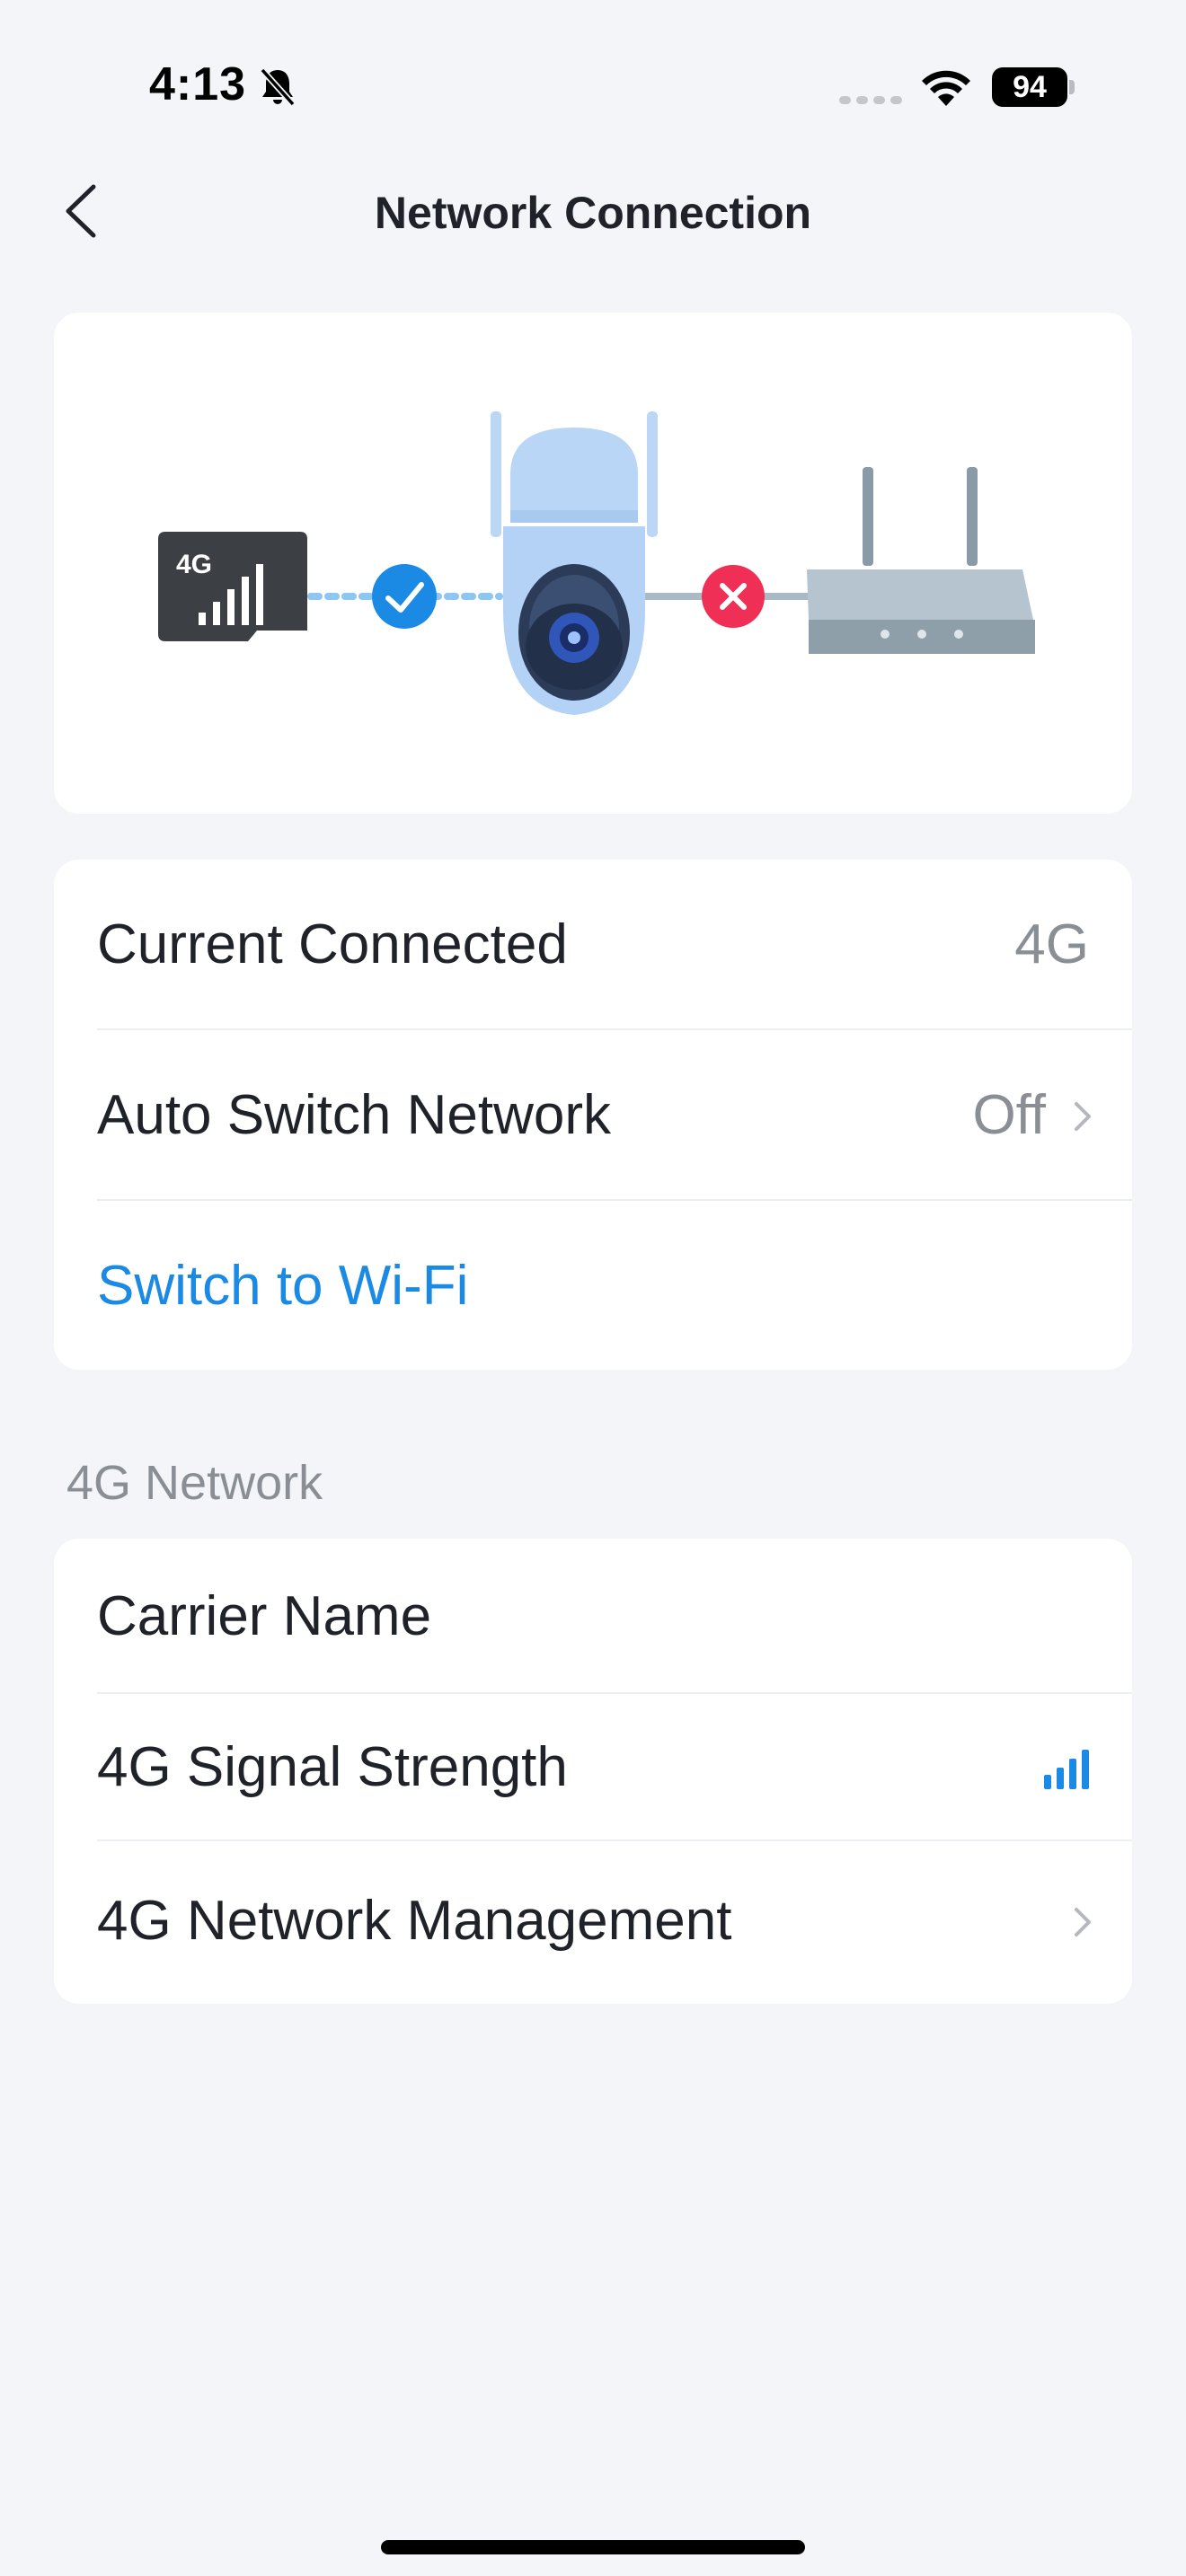  What do you see at coordinates (593, 85) in the screenshot?
I see `status-bar: 4:13 94` at bounding box center [593, 85].